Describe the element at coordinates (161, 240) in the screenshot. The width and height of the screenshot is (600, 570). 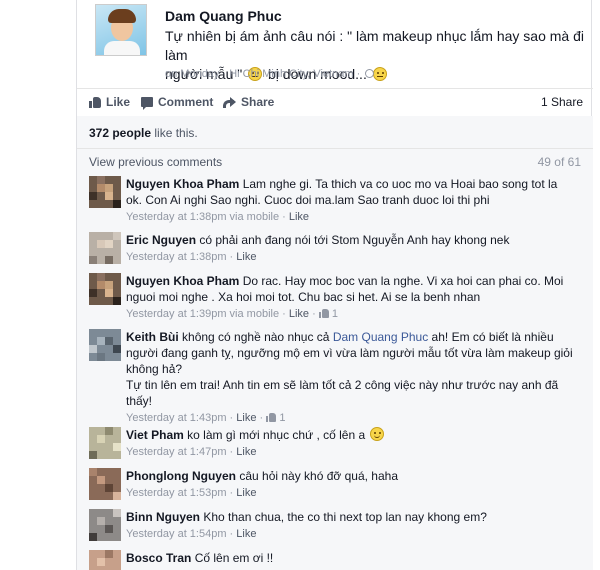
I see `comment-author: Eric Nguyen` at that location.